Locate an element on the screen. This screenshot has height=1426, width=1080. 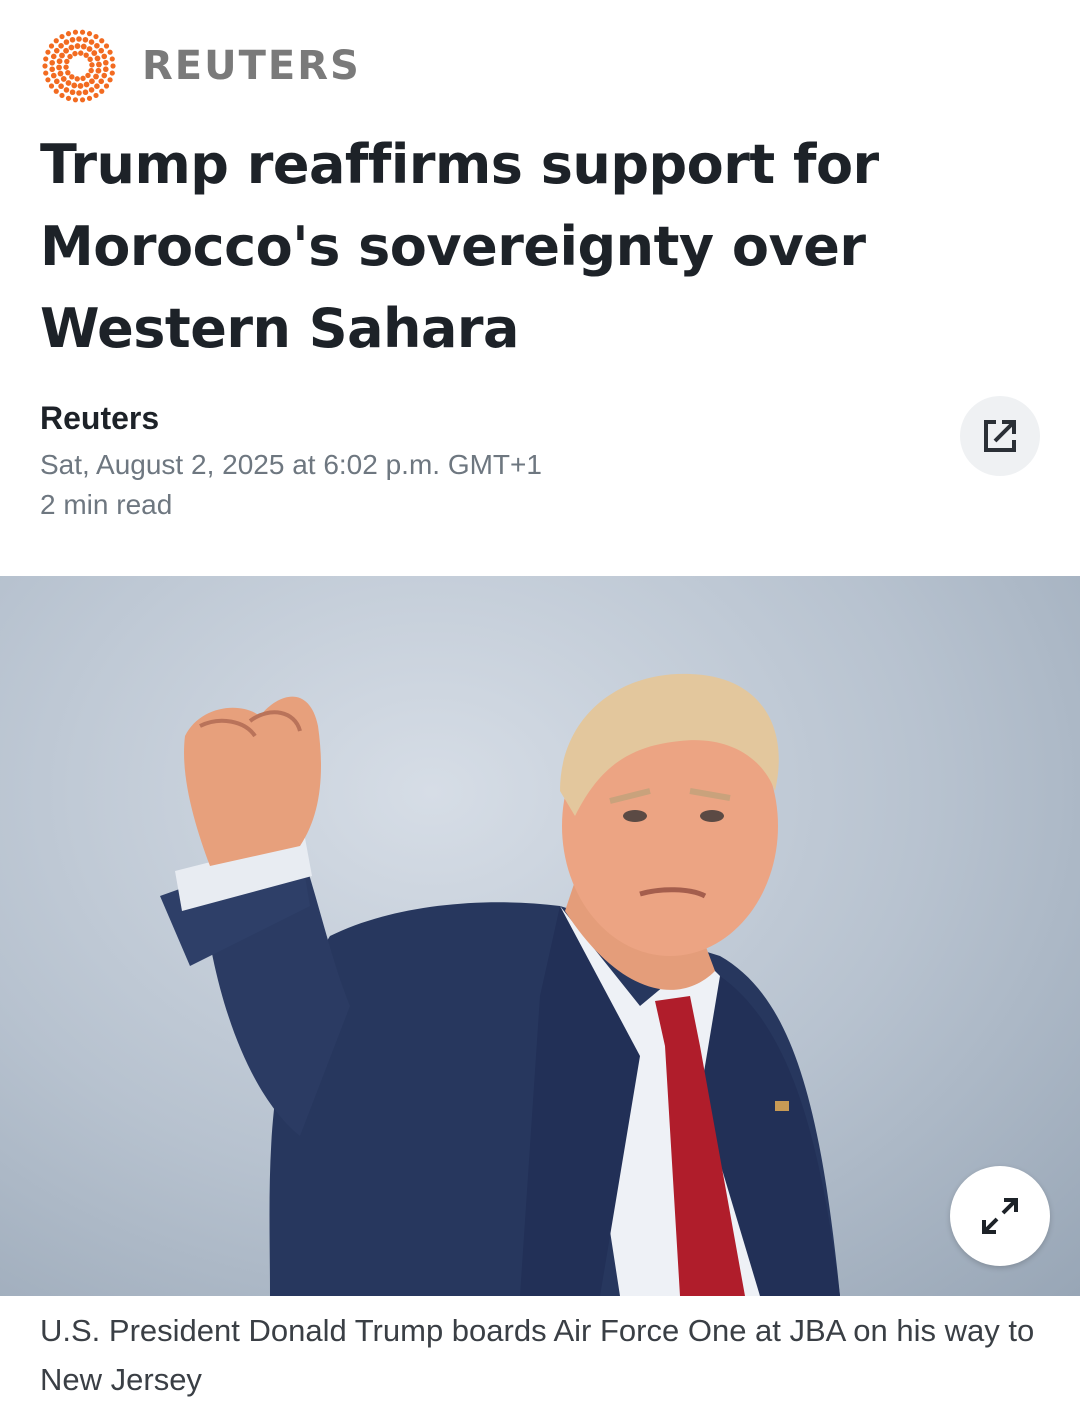
publish-date: Sat, August 2, 2025 at 6:02 p.m. GMT+1 is located at coordinates (291, 464).